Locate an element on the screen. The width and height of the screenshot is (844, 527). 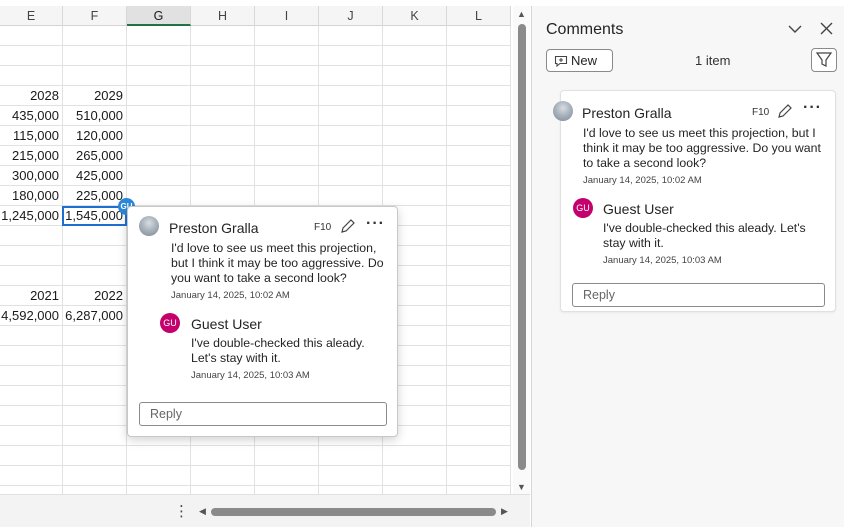
cell-f-value: 2029 is located at coordinates (94, 96).